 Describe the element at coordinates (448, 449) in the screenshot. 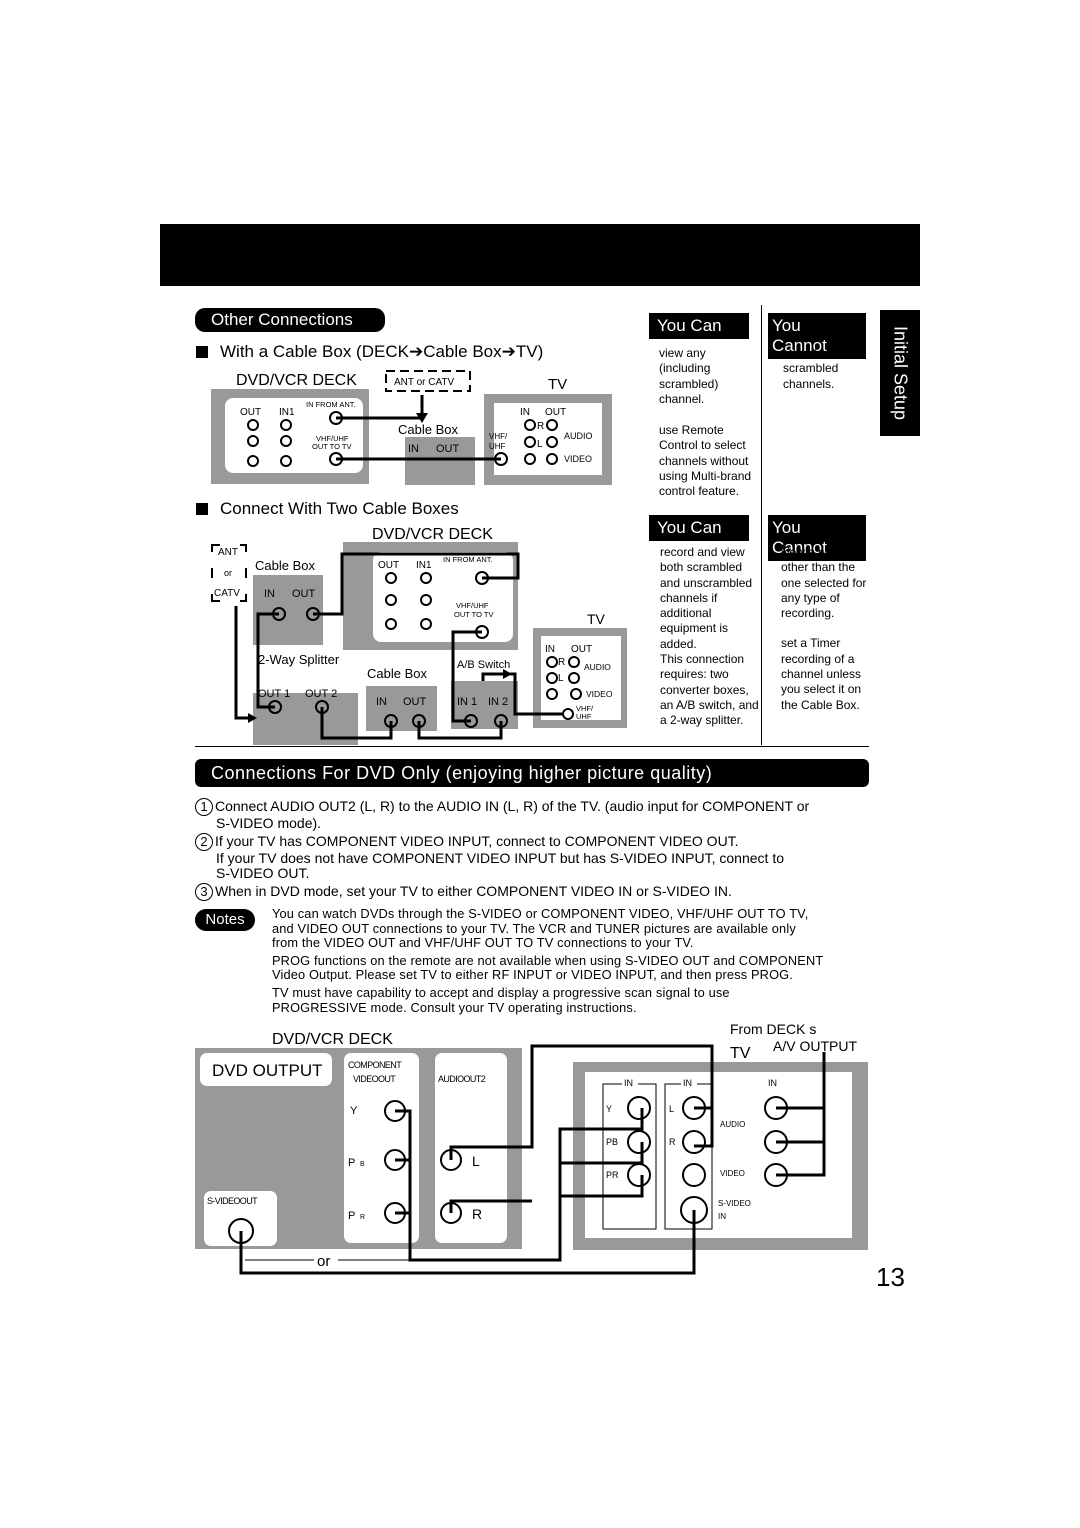

I see `cb-out-label: OUT` at that location.